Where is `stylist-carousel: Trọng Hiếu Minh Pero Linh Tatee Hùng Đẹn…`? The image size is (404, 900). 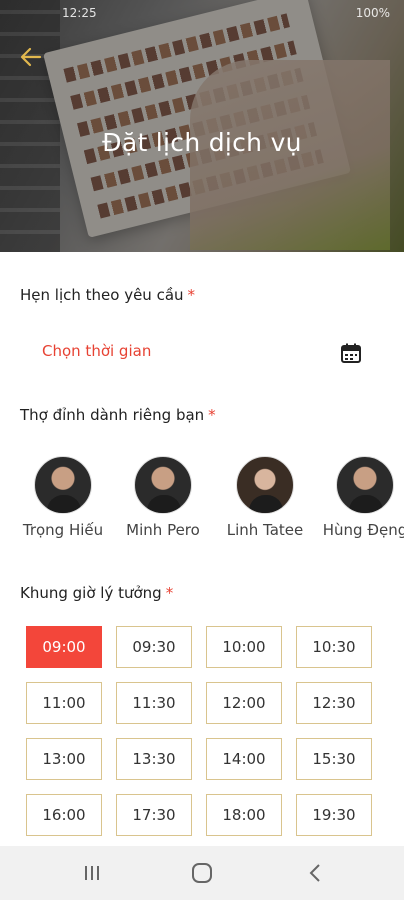 stylist-carousel: Trọng Hiếu Minh Pero Linh Tatee Hùng Đẹn… is located at coordinates (202, 512).